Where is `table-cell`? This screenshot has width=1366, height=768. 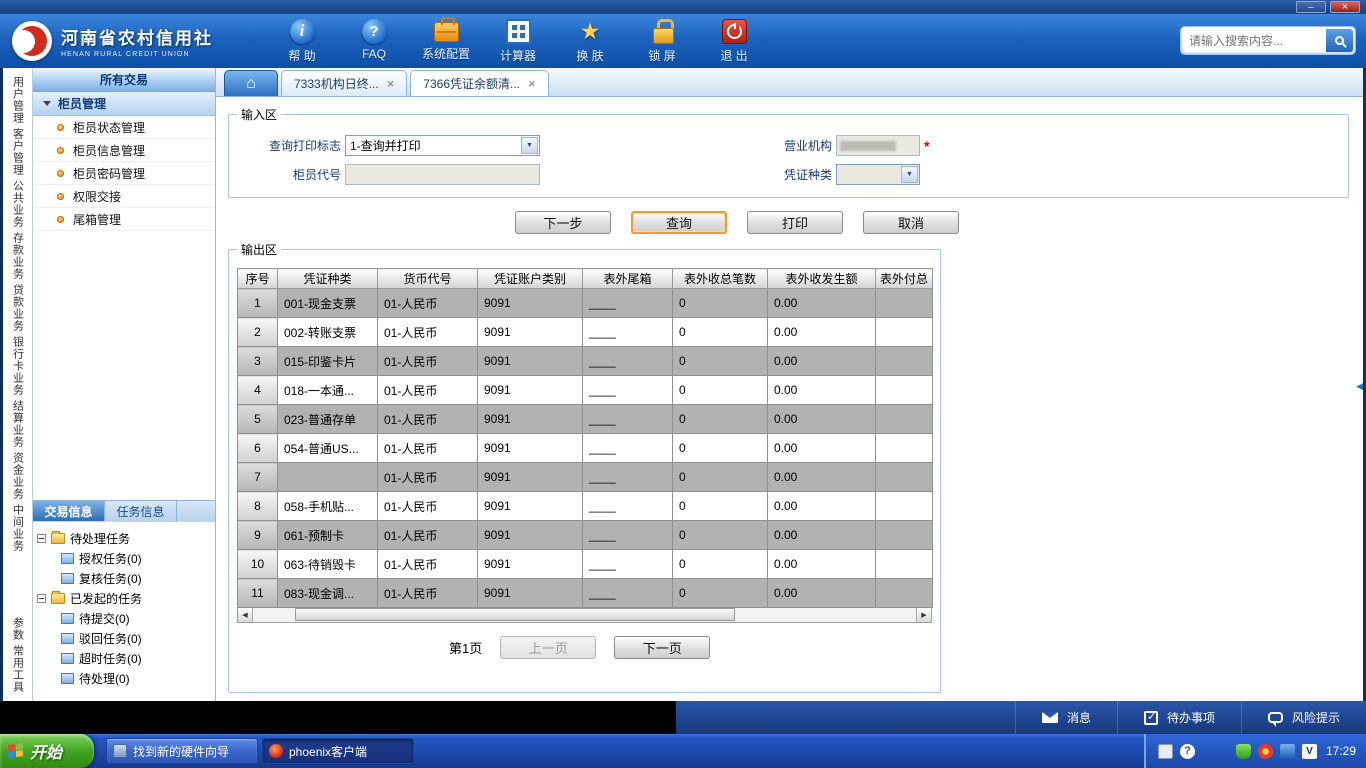
table-cell is located at coordinates (904, 332).